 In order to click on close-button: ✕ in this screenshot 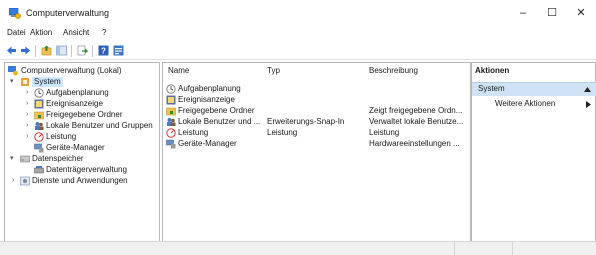, I will do `click(581, 13)`.